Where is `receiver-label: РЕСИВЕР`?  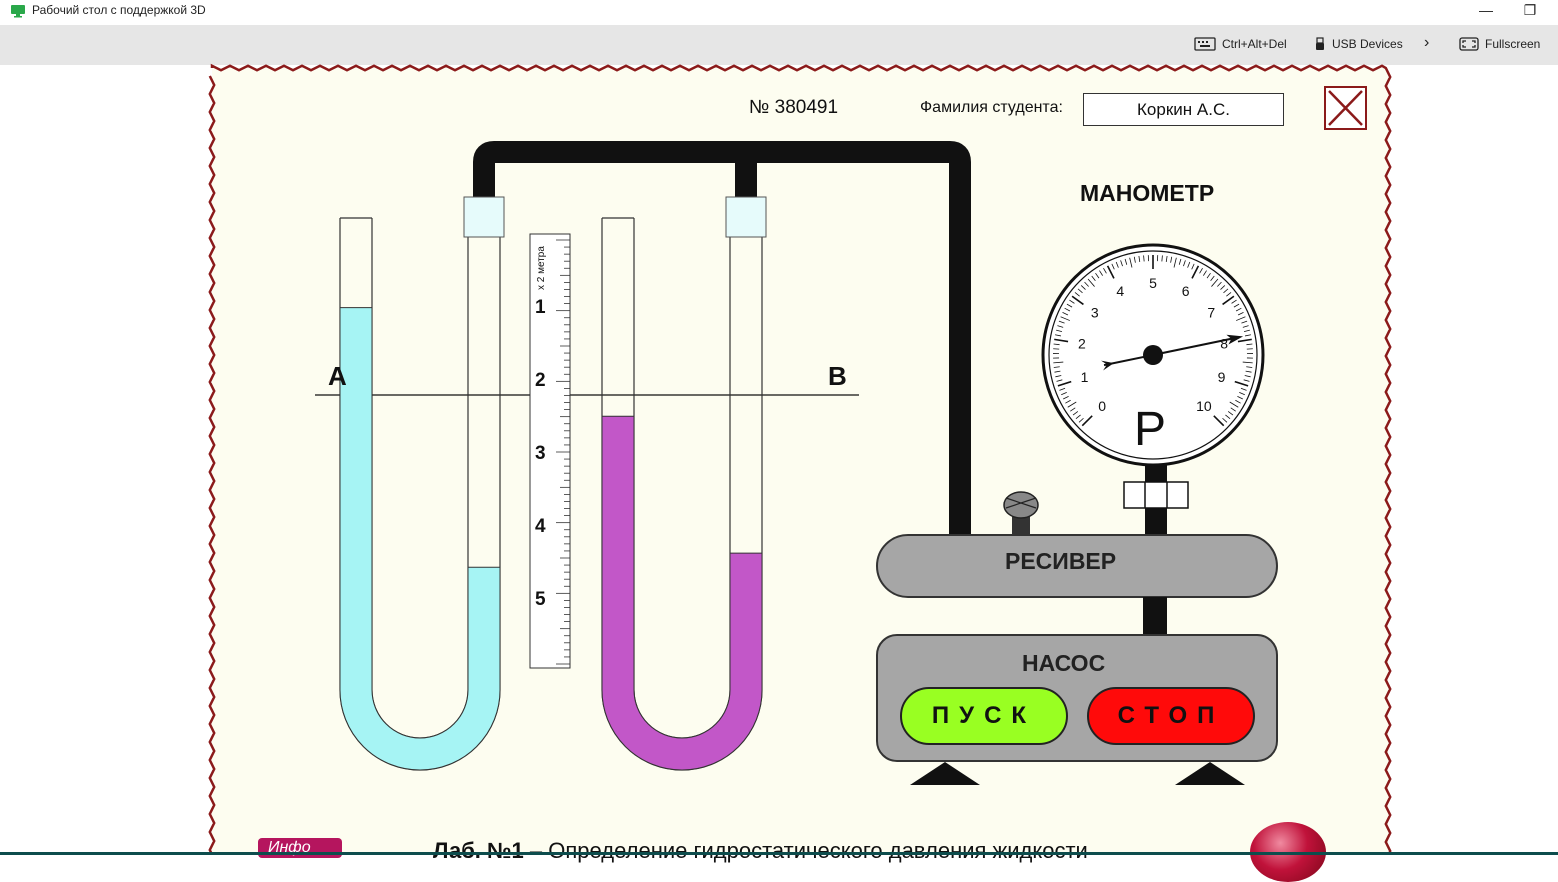 receiver-label: РЕСИВЕР is located at coordinates (1060, 561).